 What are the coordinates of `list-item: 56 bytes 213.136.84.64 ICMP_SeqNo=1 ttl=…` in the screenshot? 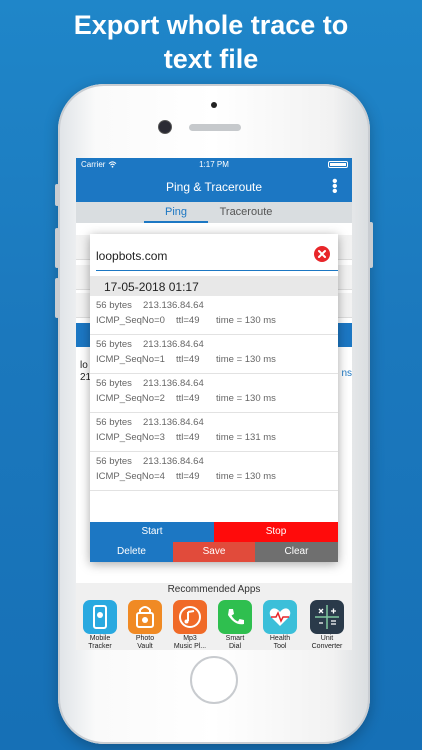 It's located at (214, 354).